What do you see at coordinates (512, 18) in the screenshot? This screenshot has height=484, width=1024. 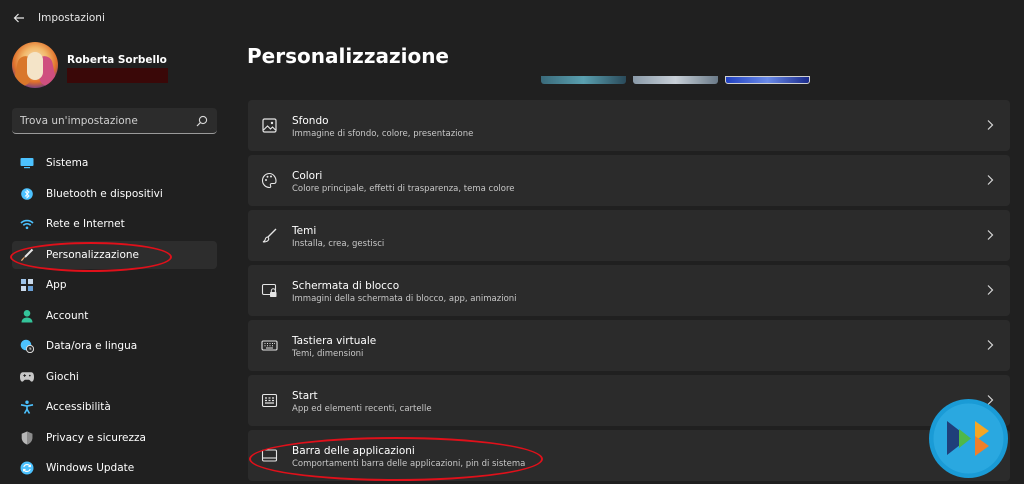 I see `title-bar: Impostazioni` at bounding box center [512, 18].